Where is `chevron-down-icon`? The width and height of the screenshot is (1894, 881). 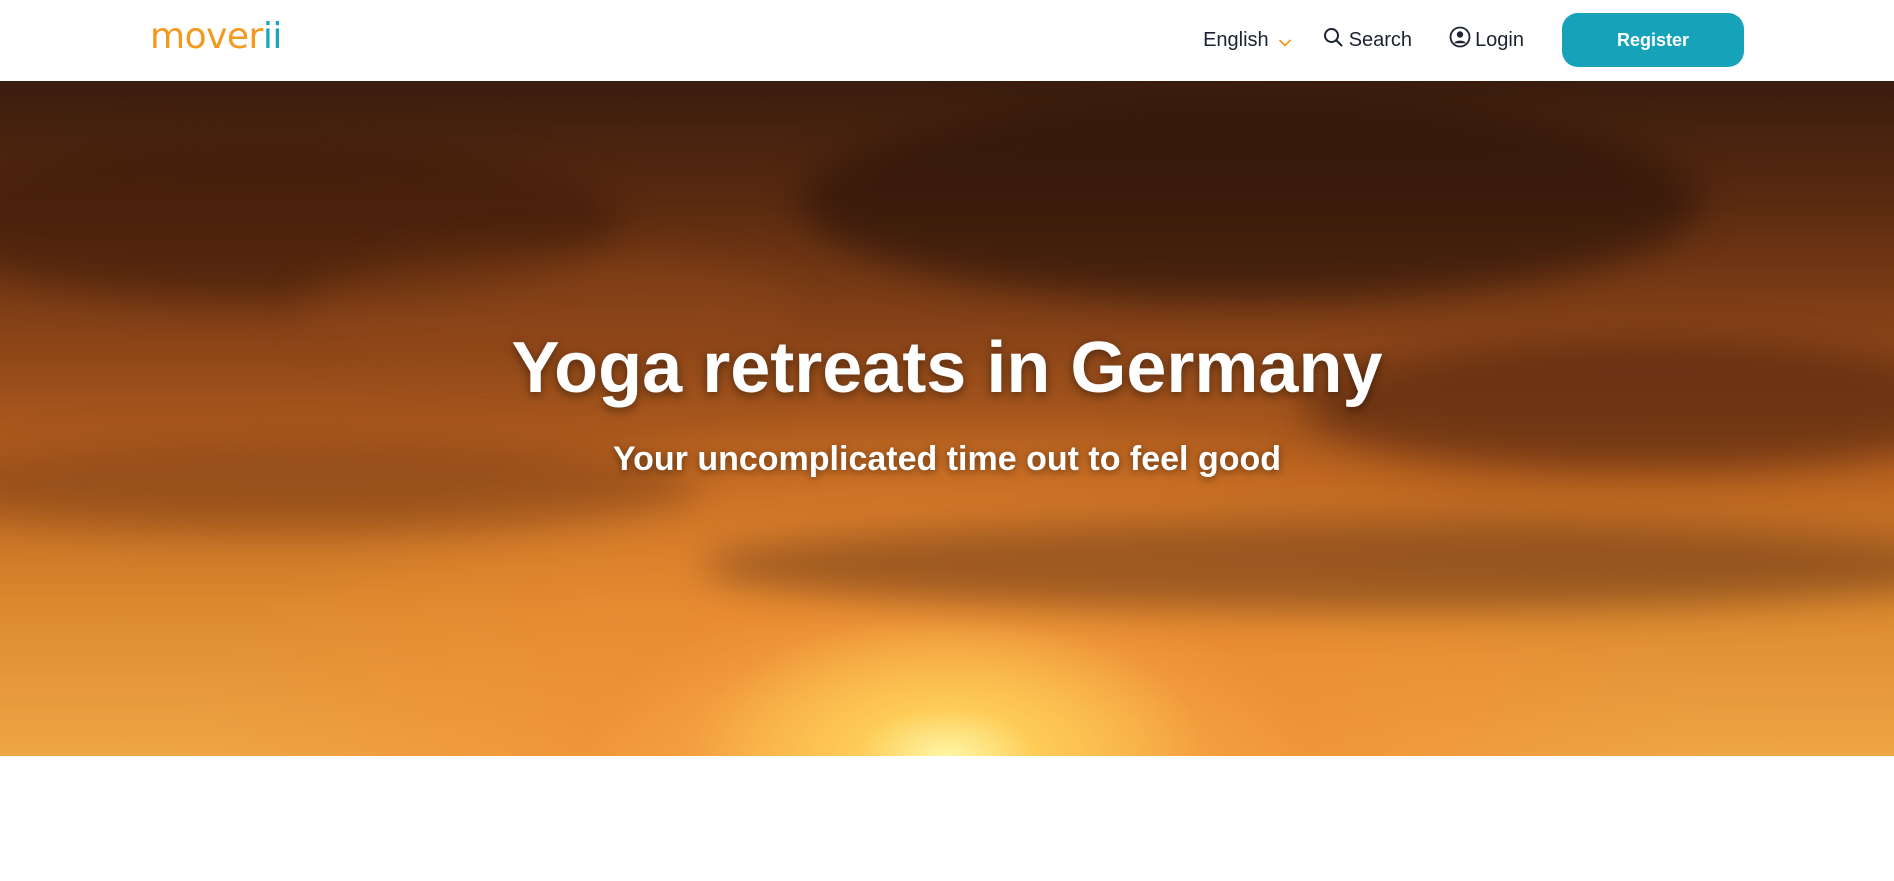 chevron-down-icon is located at coordinates (1284, 41).